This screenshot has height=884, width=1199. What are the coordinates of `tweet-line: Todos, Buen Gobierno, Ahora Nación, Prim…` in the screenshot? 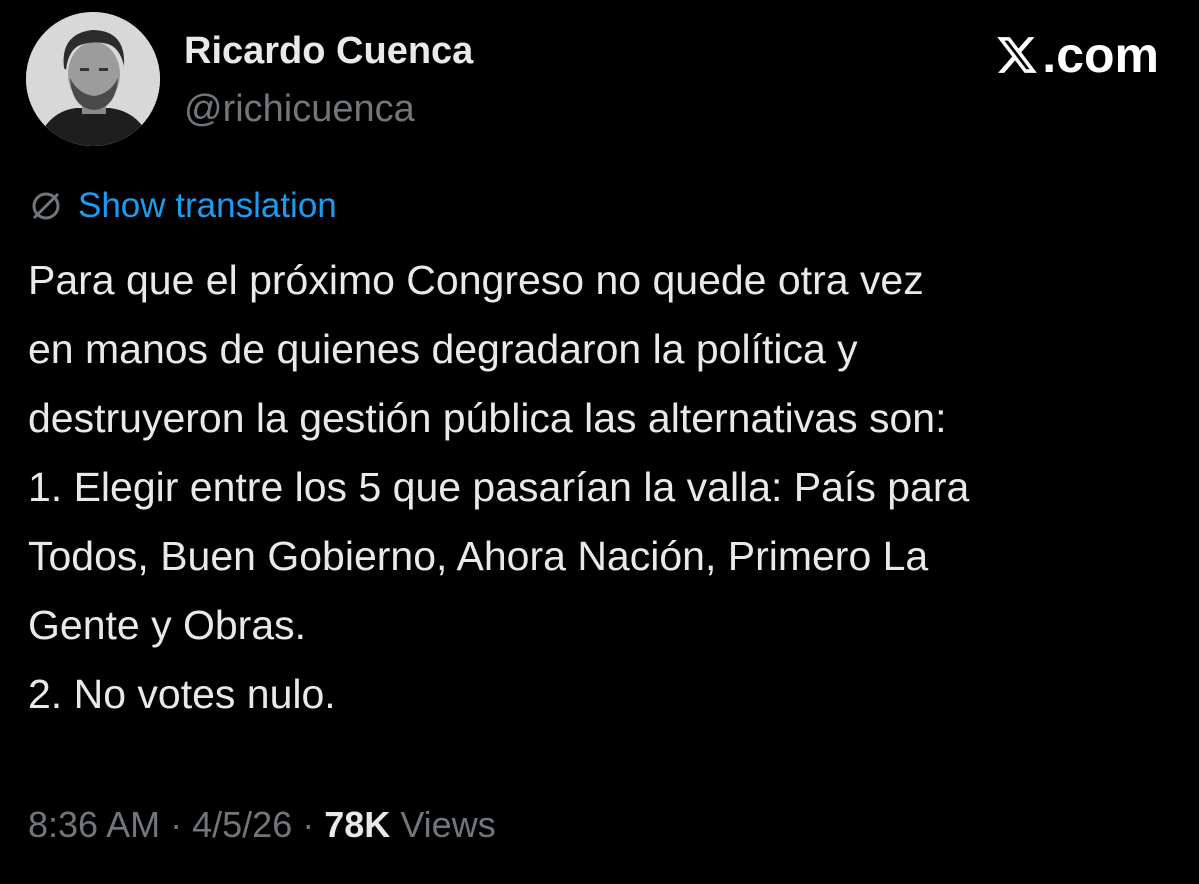 It's located at (478, 556).